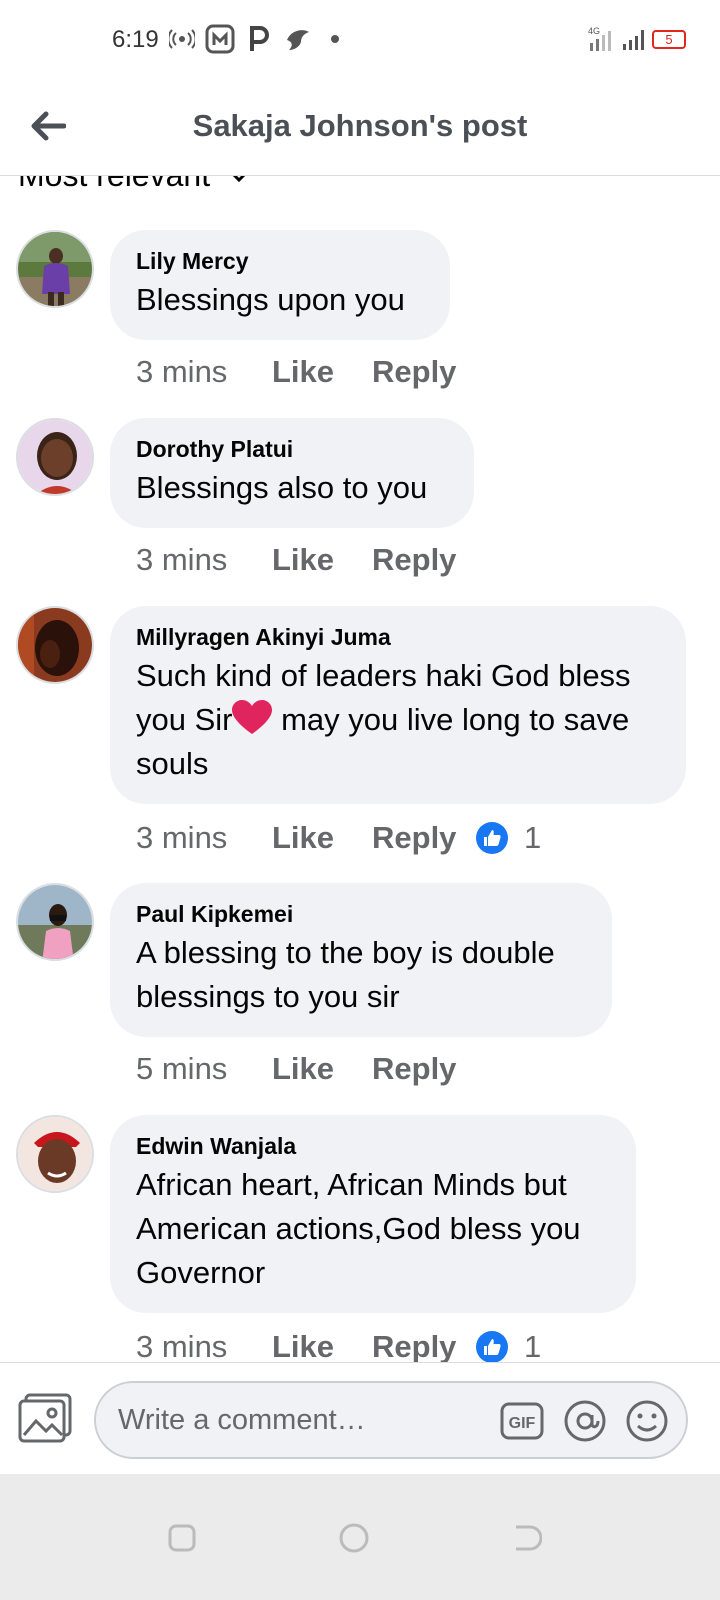 The height and width of the screenshot is (1600, 720). Describe the element at coordinates (282, 487) in the screenshot. I see `comment-text: Blessings also to you` at that location.